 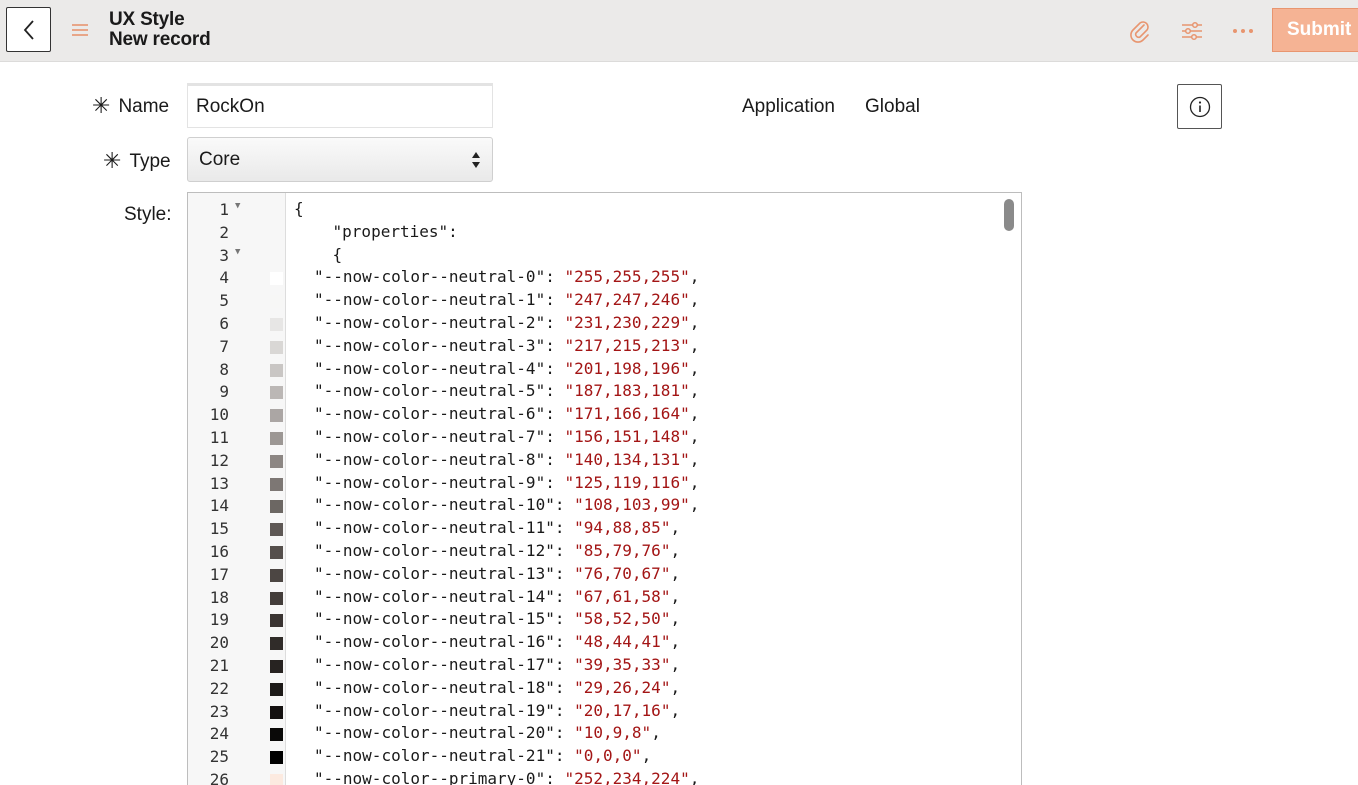 I want to click on code-line: "--now-color--neutral-3": "217,215,213",, so click(x=507, y=345).